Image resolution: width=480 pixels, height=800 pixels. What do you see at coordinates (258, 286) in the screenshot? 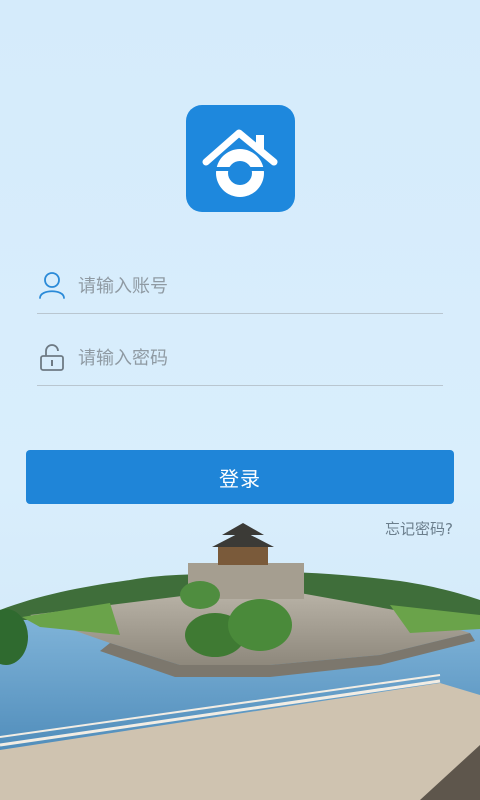
I see `account-input` at bounding box center [258, 286].